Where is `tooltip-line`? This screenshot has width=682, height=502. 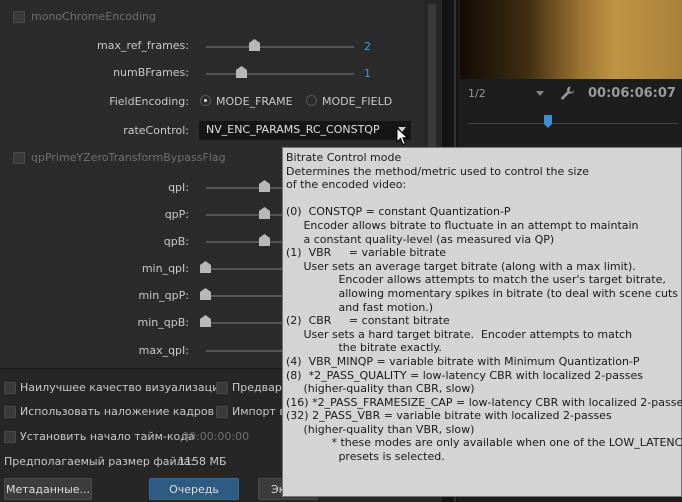
tooltip-line is located at coordinates (482, 199).